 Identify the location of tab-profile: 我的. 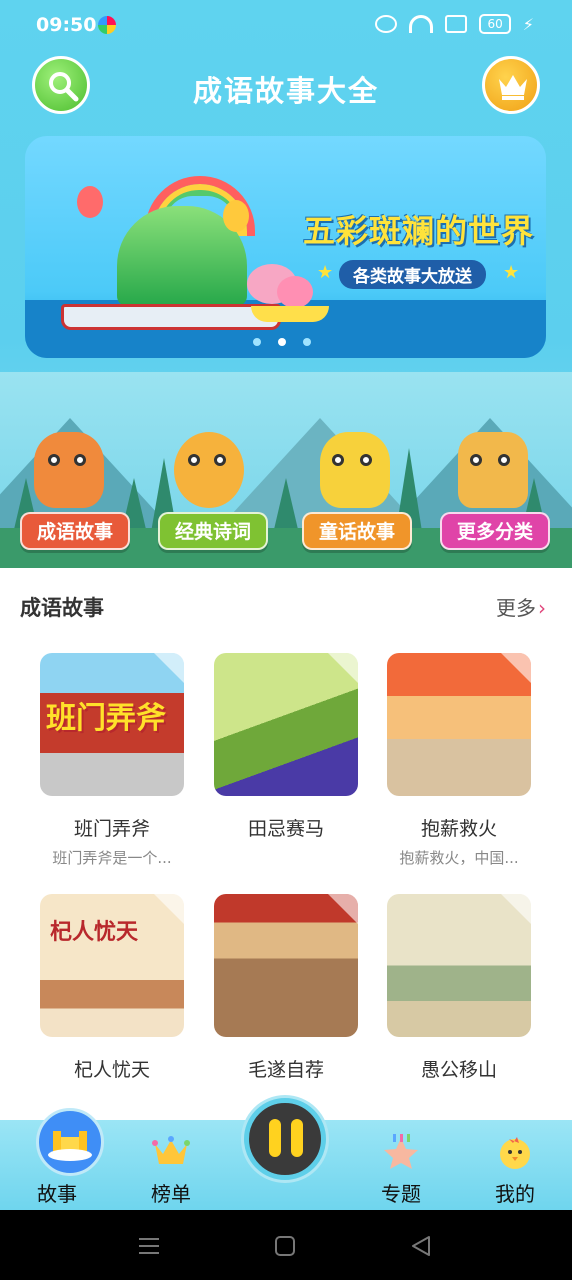
(515, 1163).